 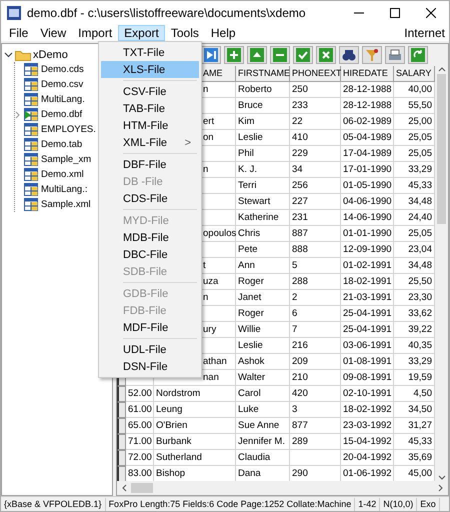 I want to click on column-header: SALARY, so click(x=414, y=74).